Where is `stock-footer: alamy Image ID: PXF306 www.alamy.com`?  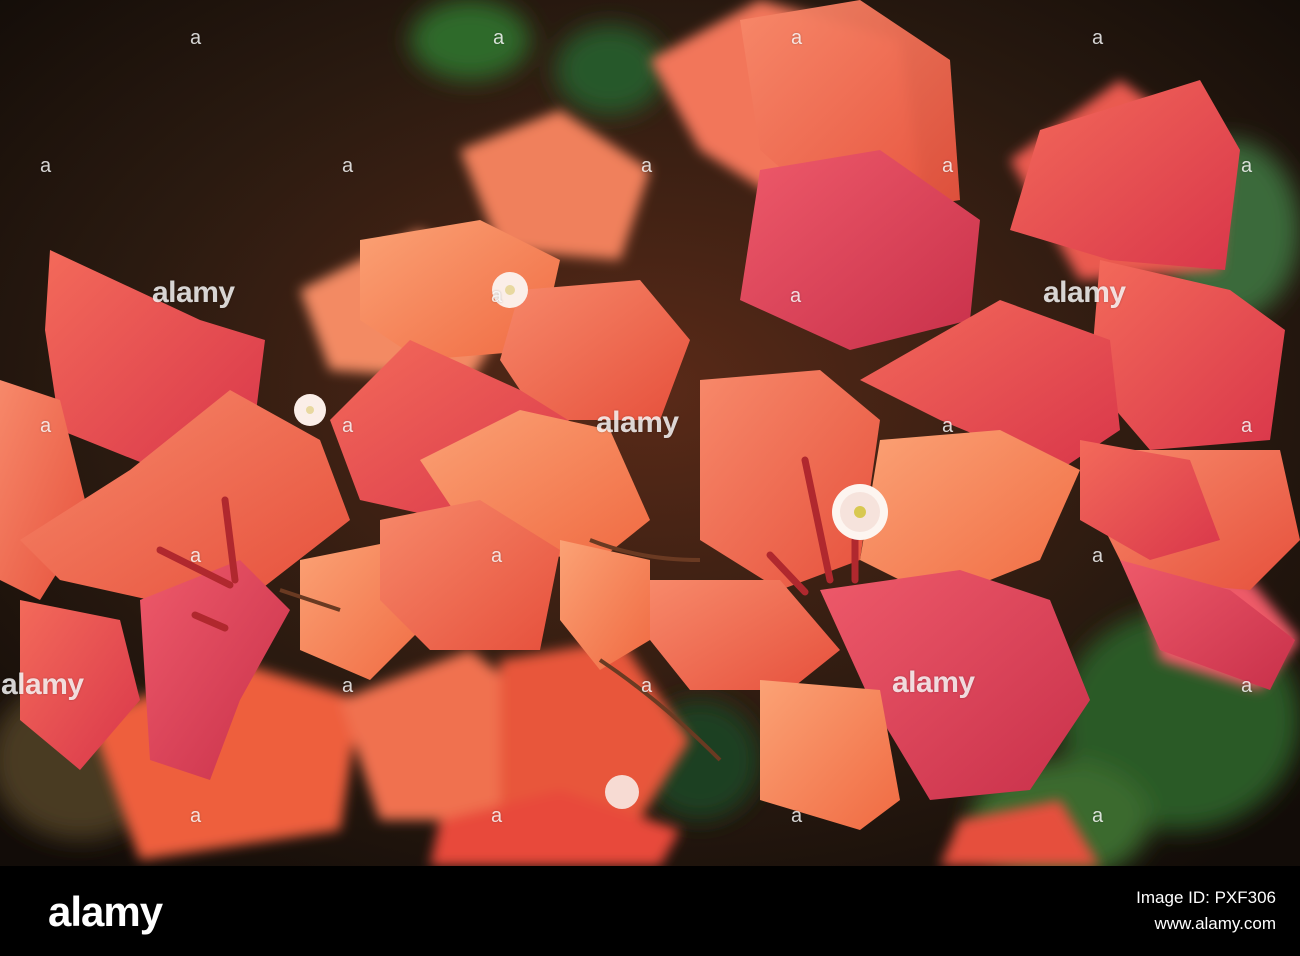 stock-footer: alamy Image ID: PXF306 www.alamy.com is located at coordinates (650, 911).